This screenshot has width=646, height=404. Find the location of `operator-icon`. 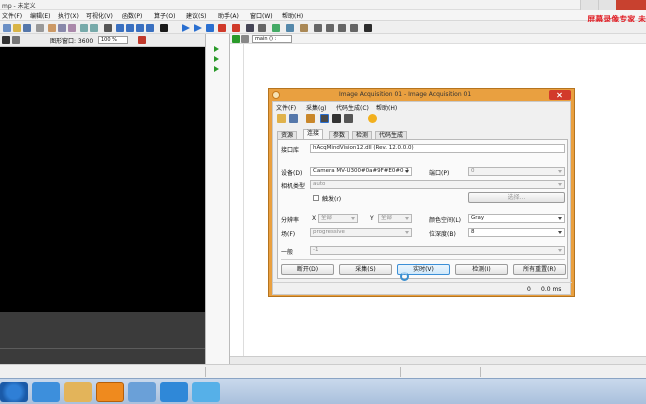

operator-icon is located at coordinates (304, 28).